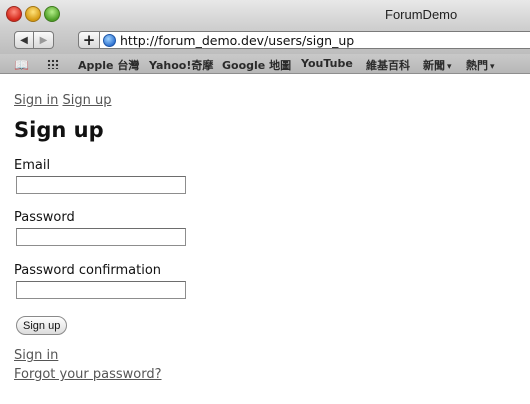  What do you see at coordinates (101, 185) in the screenshot?
I see `email-field` at bounding box center [101, 185].